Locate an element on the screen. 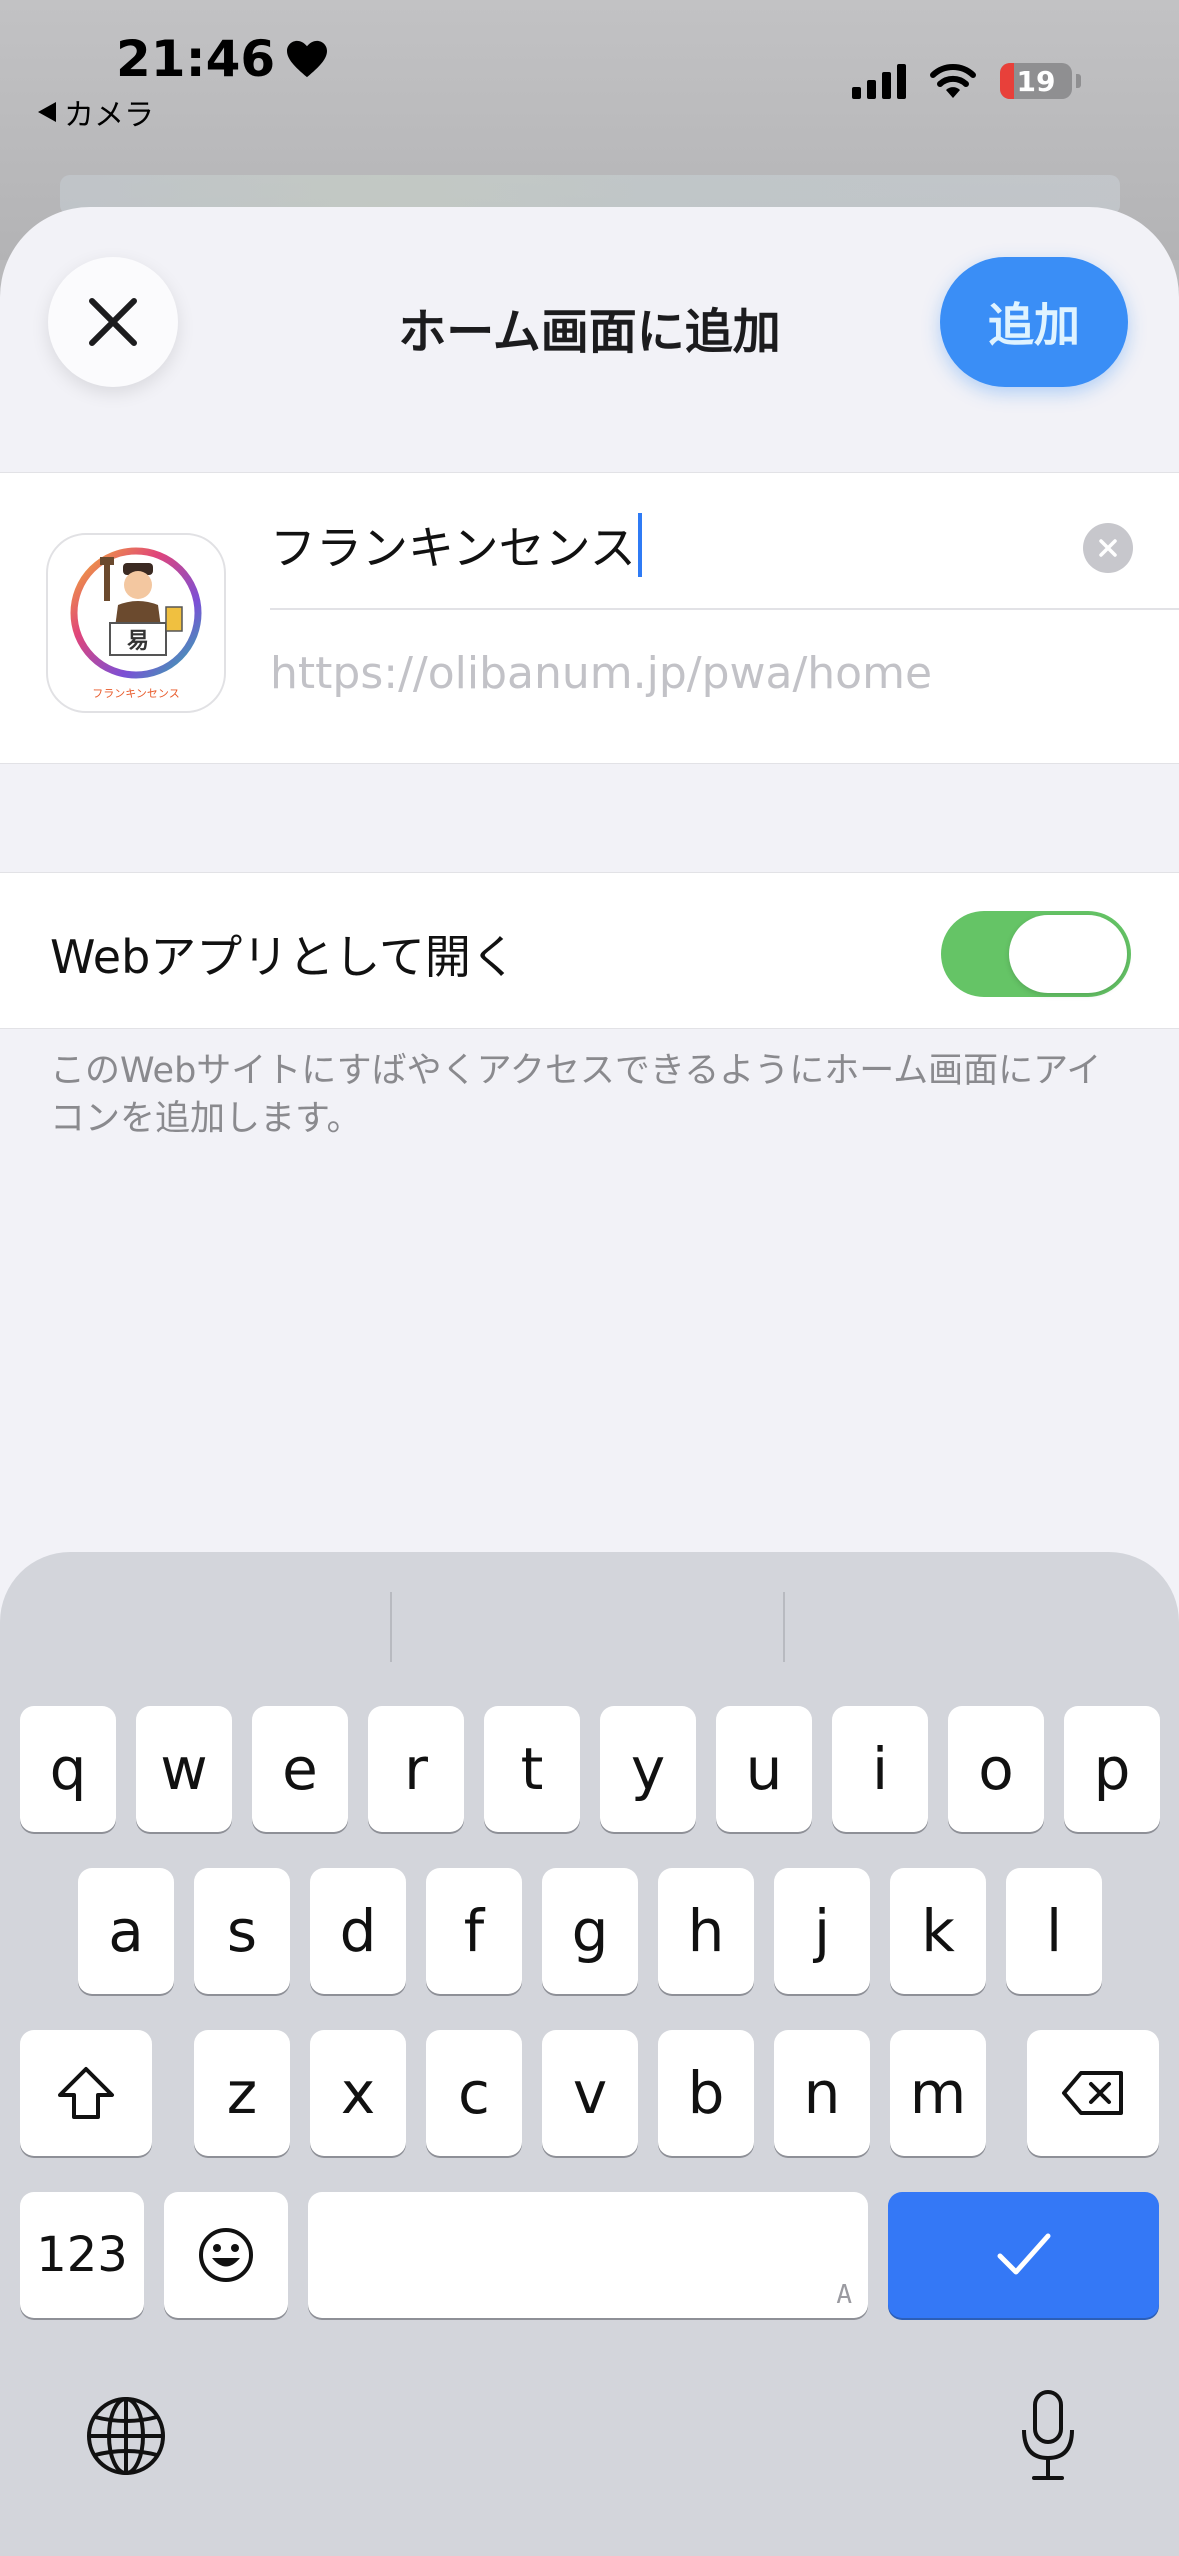 The height and width of the screenshot is (2556, 1179). key-e: e is located at coordinates (300, 1769).